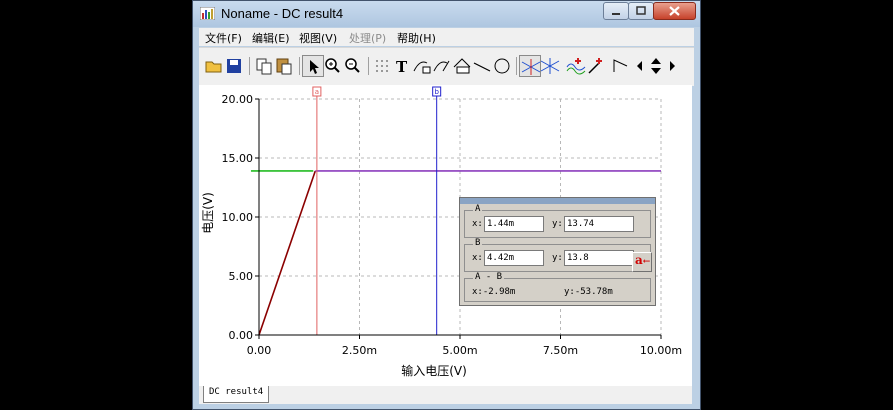 This screenshot has height=410, width=893. What do you see at coordinates (557, 224) in the screenshot?
I see `cursor-a-y-label: y:` at bounding box center [557, 224].